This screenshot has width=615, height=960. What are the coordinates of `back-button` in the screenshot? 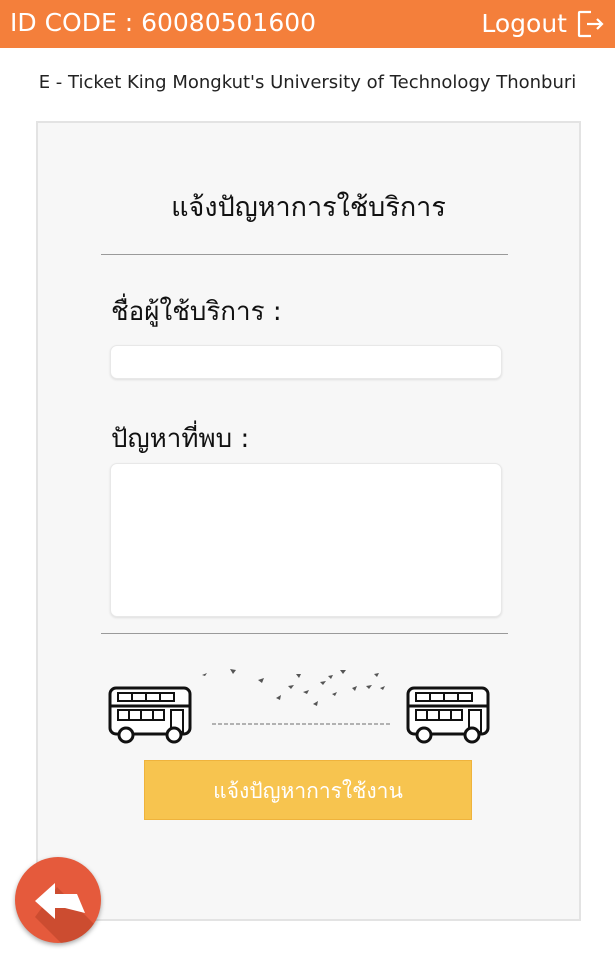 It's located at (58, 900).